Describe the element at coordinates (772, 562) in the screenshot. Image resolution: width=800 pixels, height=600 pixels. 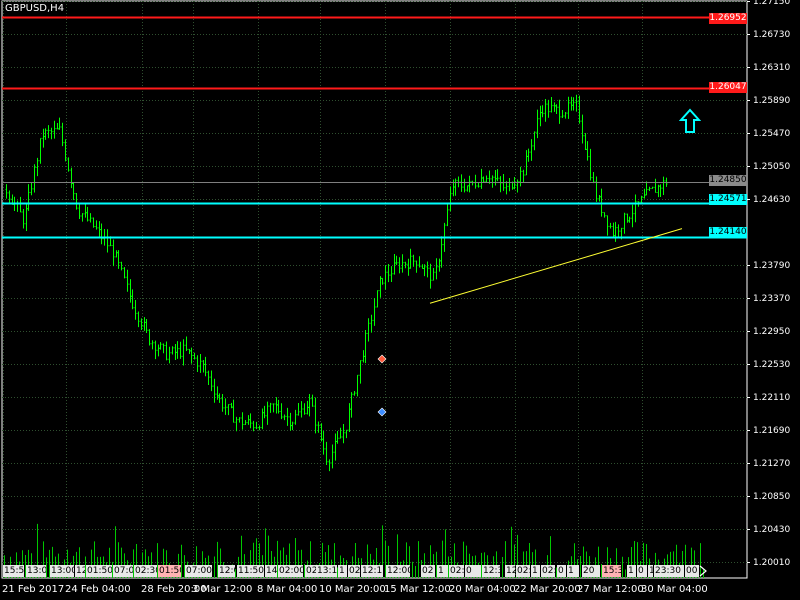
I see `price-axis-label: 1.20010` at that location.